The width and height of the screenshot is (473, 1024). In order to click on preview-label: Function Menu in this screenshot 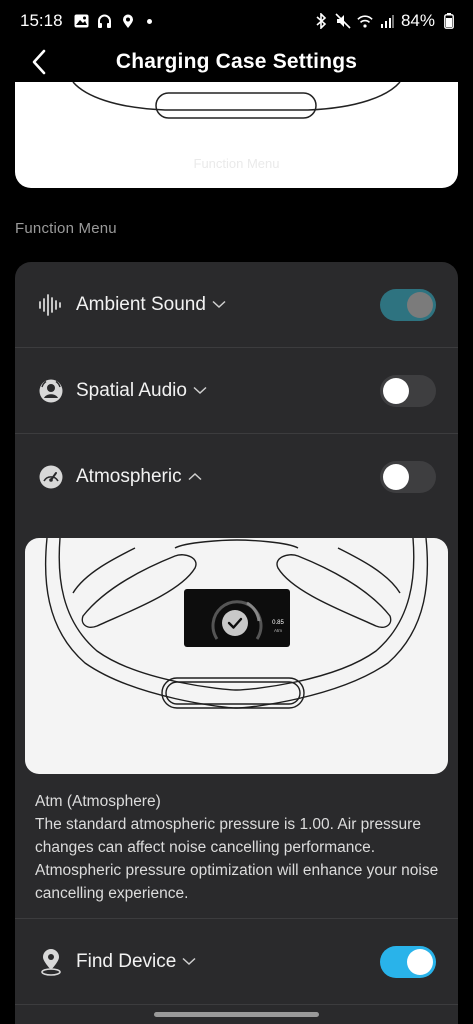, I will do `click(236, 163)`.